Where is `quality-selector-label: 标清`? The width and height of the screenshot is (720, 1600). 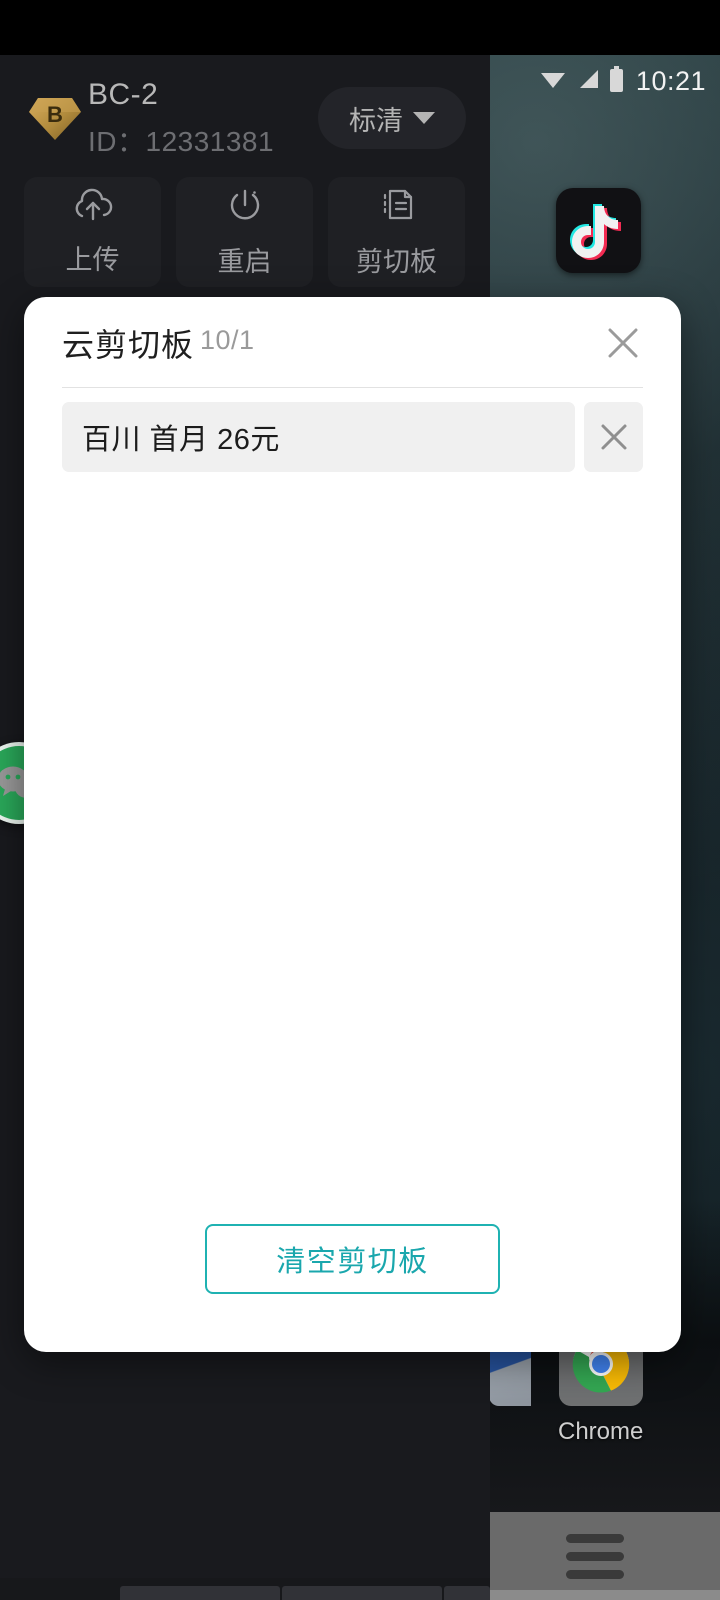
quality-selector-label: 标清 is located at coordinates (376, 120).